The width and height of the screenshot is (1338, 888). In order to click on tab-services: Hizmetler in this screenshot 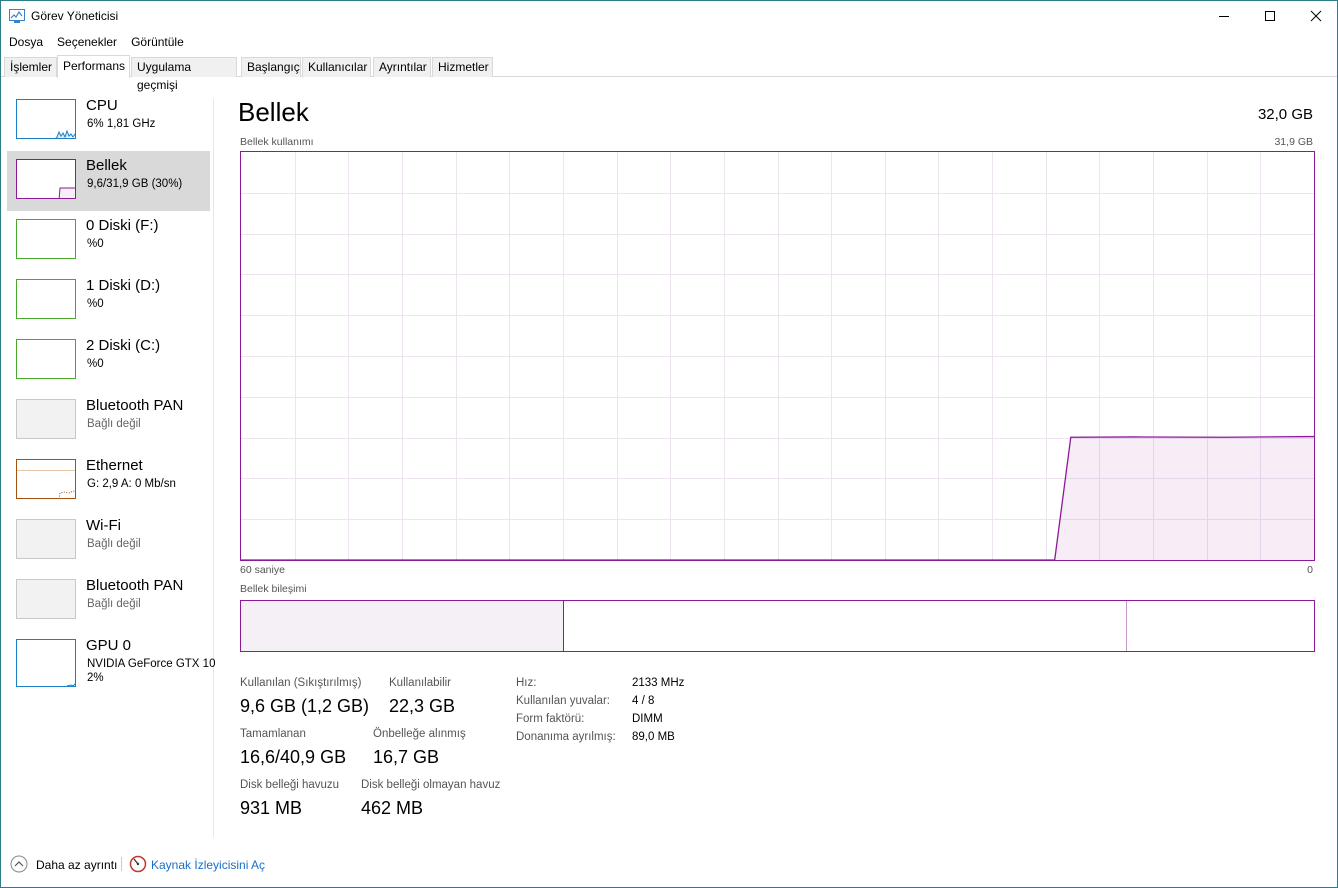, I will do `click(462, 67)`.